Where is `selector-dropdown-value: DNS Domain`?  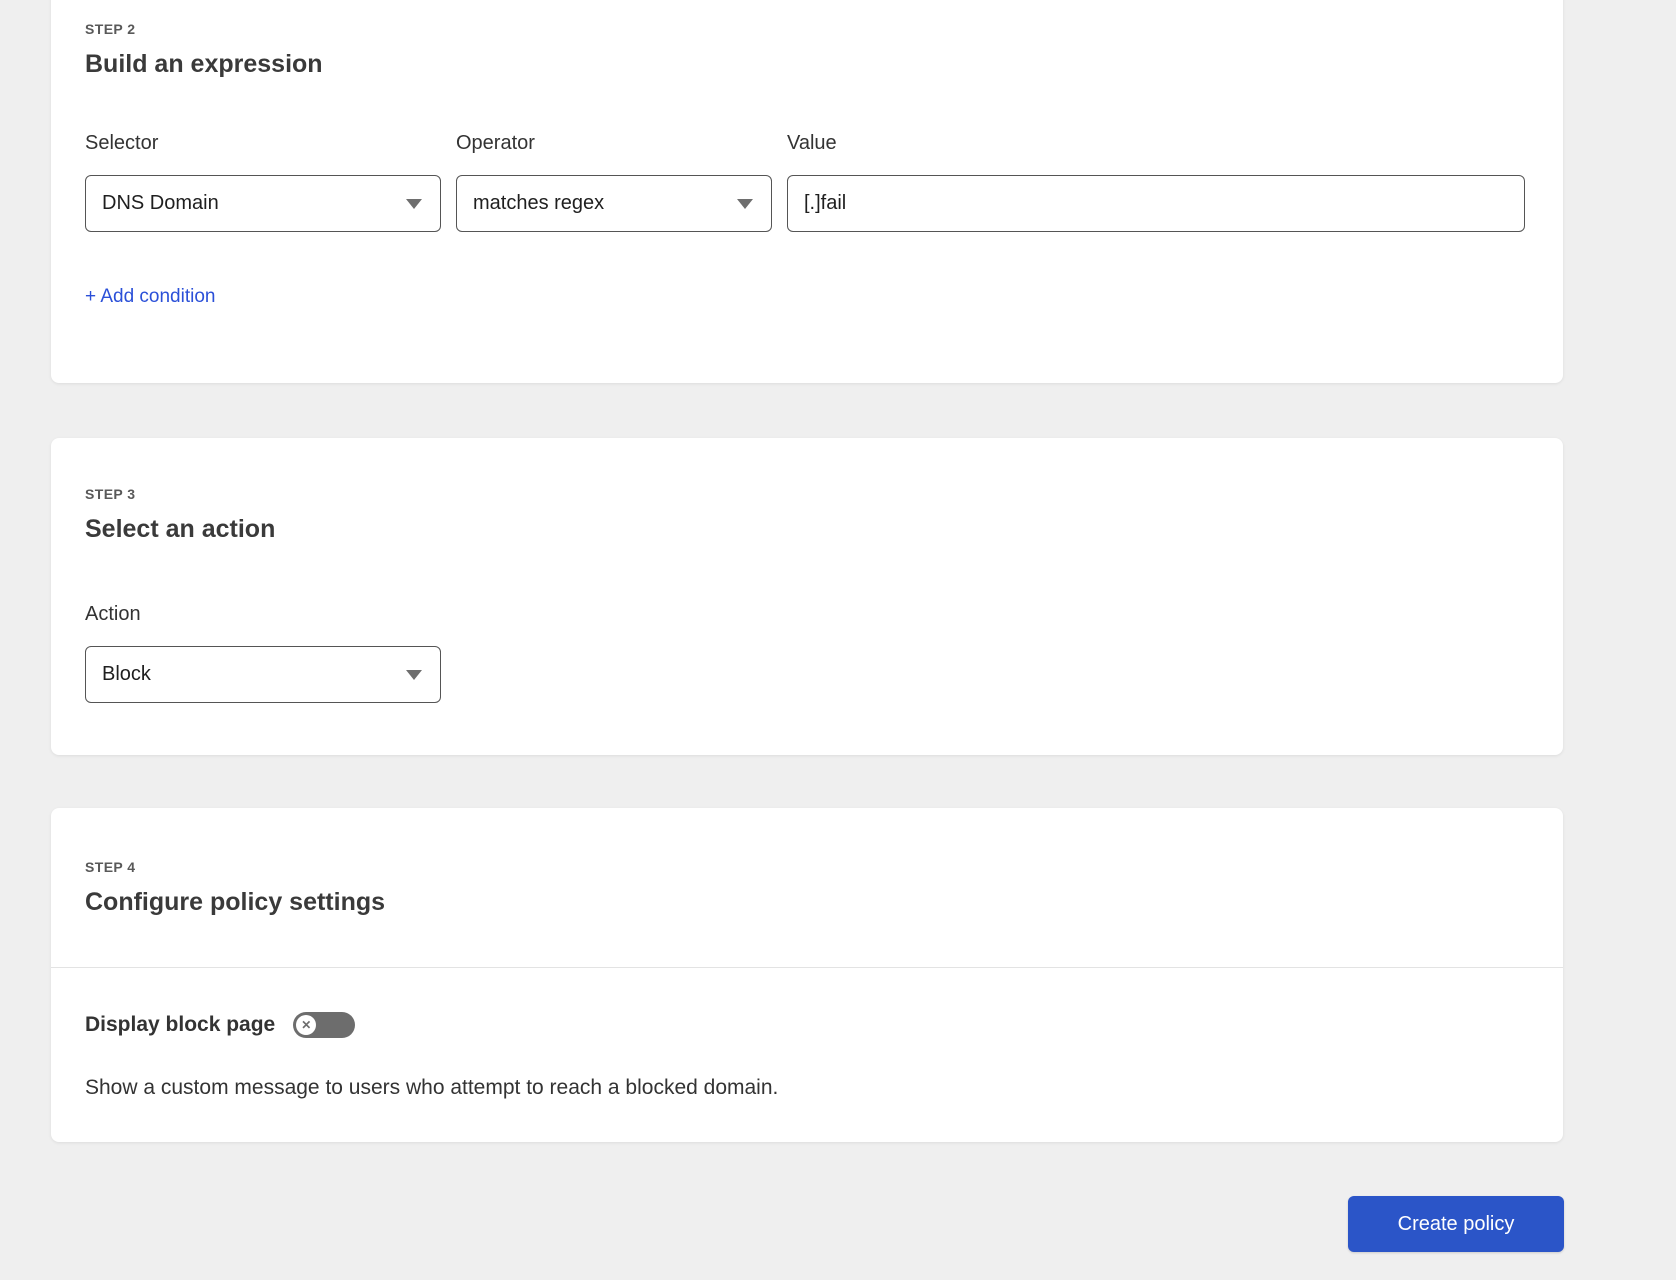 selector-dropdown-value: DNS Domain is located at coordinates (160, 203).